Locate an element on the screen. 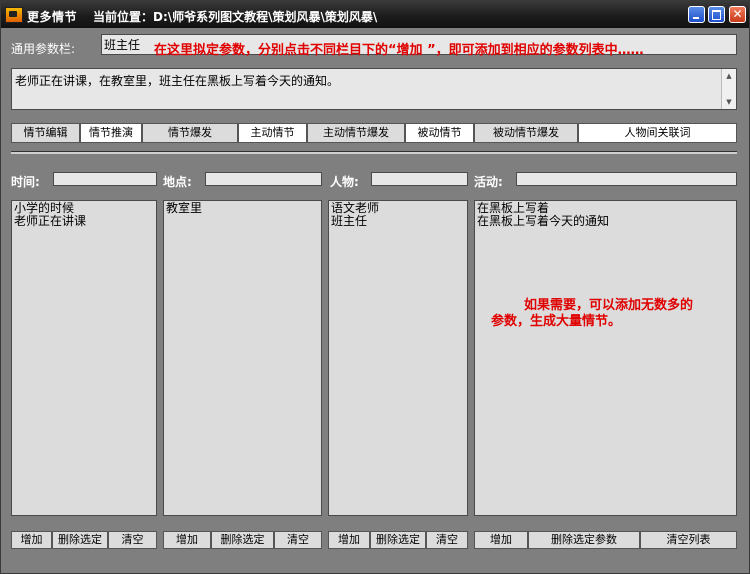  close-button: ✕ is located at coordinates (737, 14).